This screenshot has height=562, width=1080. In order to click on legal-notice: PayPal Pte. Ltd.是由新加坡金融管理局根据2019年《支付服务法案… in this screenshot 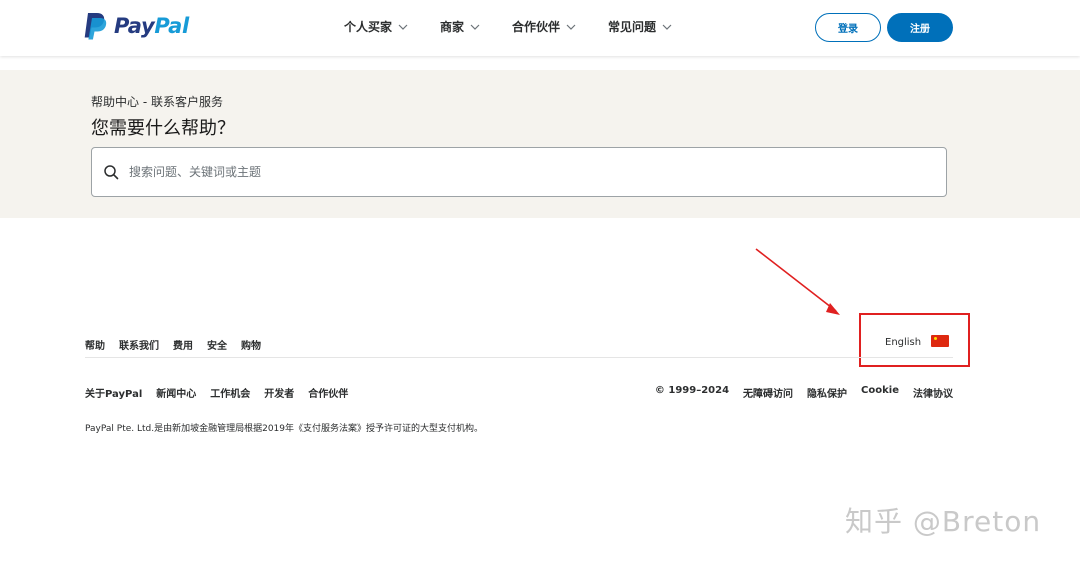, I will do `click(284, 429)`.